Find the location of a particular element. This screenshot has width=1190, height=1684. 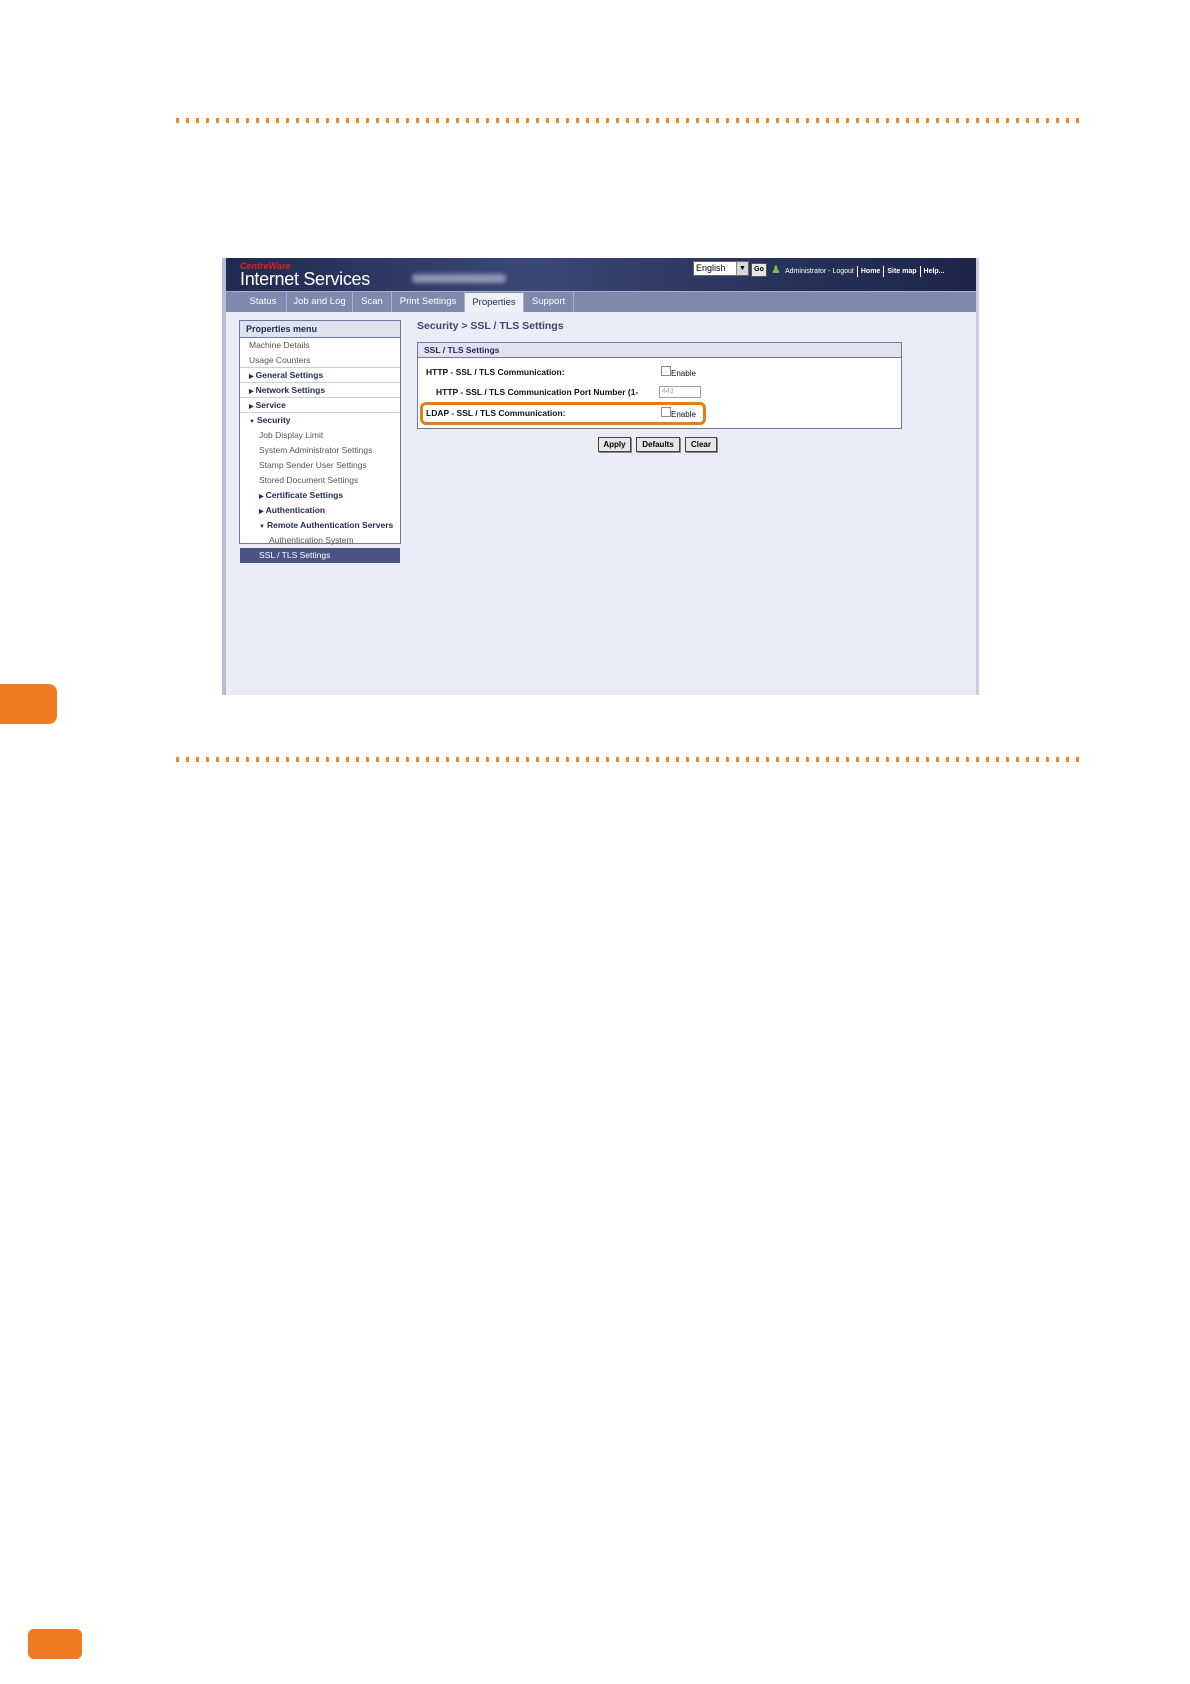

menu-item-machine-details: Machine Details is located at coordinates (320, 345).